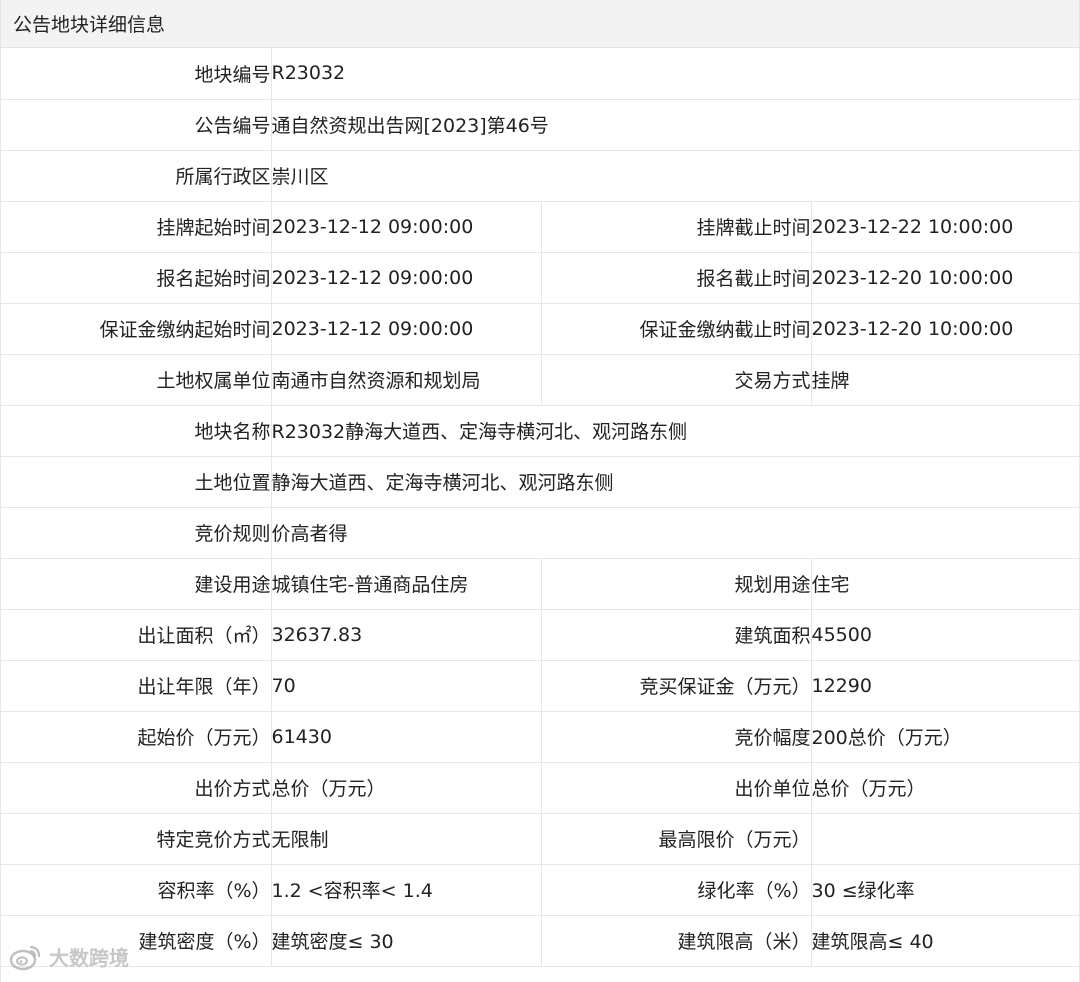 The image size is (1080, 982). I want to click on field-label: 土地权属单位, so click(136, 380).